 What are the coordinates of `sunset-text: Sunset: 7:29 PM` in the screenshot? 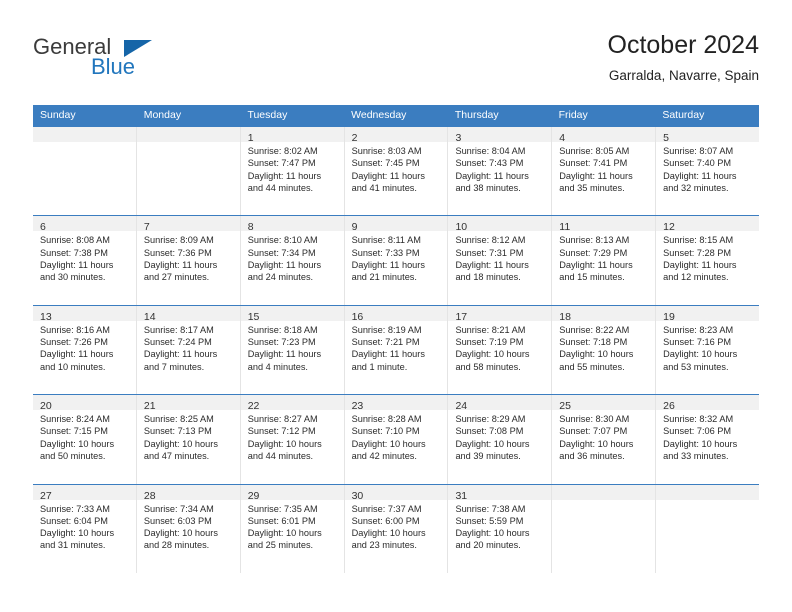 It's located at (593, 252).